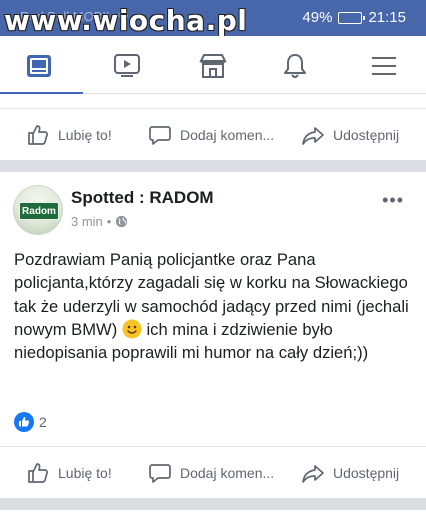  I want to click on post-author: Spotted : RADOM, so click(142, 198).